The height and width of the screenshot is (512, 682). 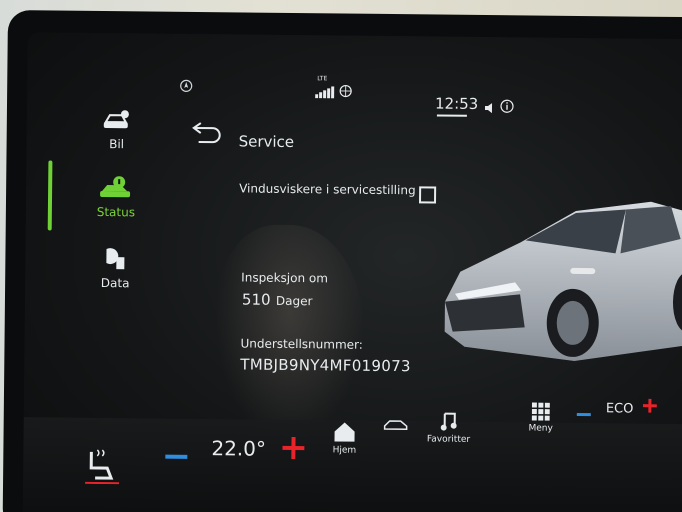 I want to click on vehicle-image, so click(x=563, y=281).